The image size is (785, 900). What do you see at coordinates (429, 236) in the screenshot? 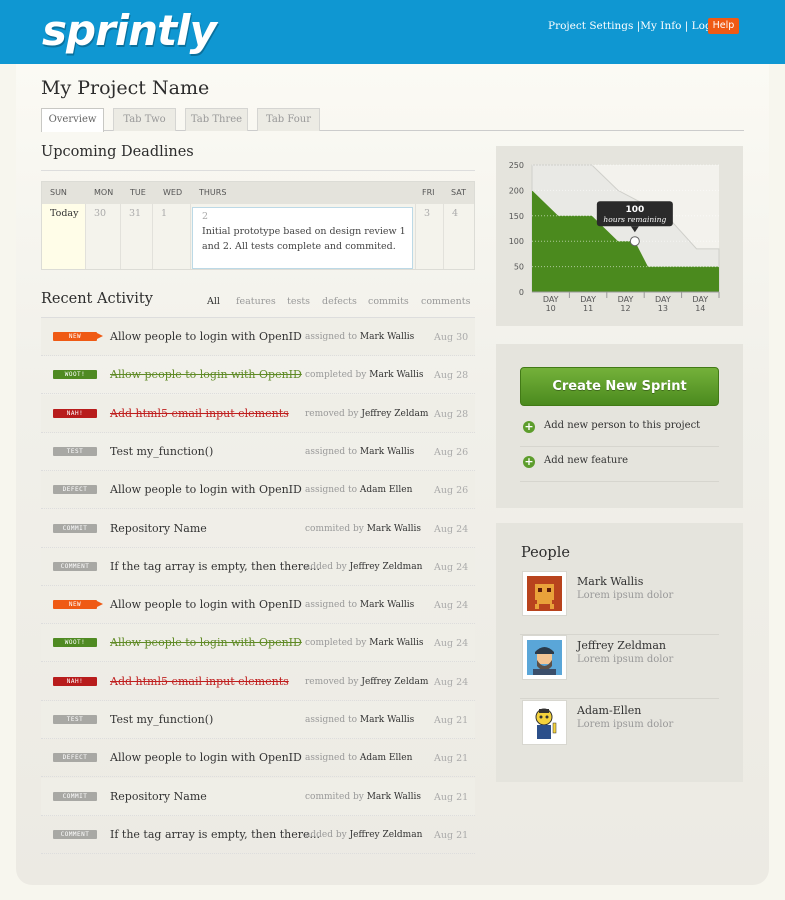
I see `calendar-day: 3` at bounding box center [429, 236].